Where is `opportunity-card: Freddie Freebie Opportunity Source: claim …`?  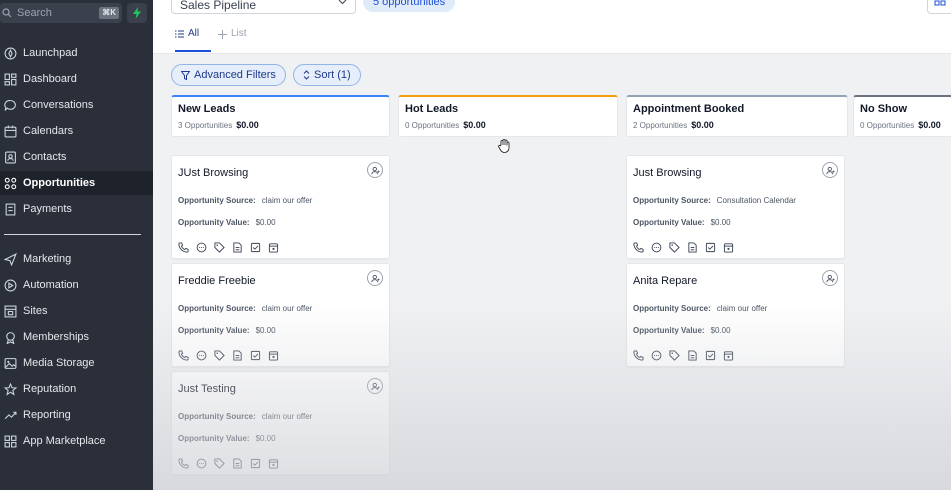
opportunity-card: Freddie Freebie Opportunity Source: claim … is located at coordinates (280, 315).